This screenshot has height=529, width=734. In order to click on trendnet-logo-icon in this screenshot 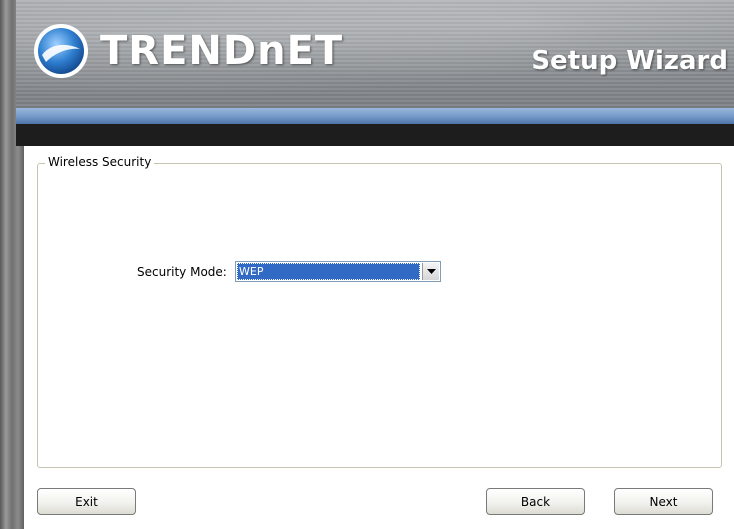, I will do `click(61, 51)`.